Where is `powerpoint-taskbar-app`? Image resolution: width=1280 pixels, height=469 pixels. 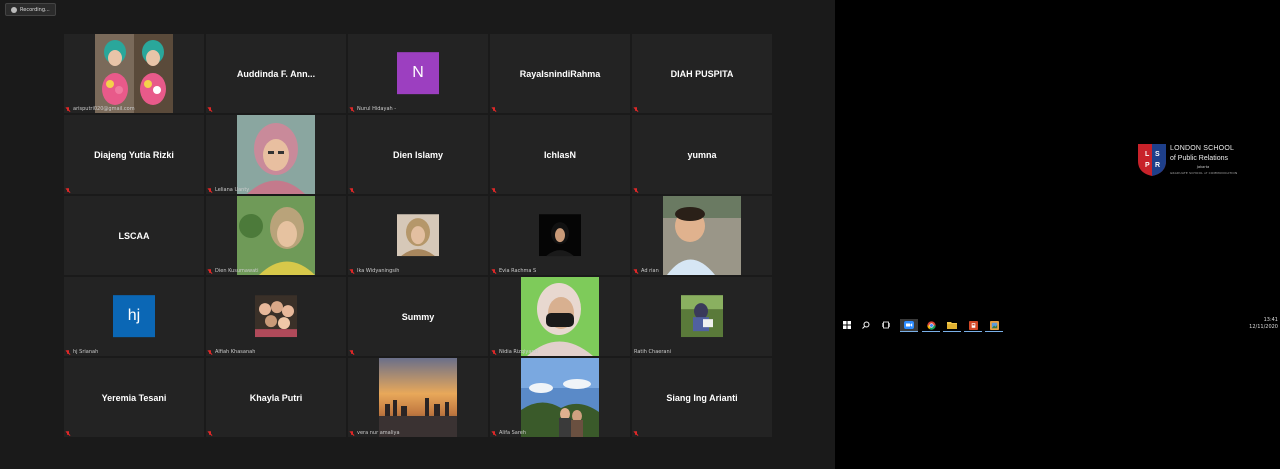 powerpoint-taskbar-app is located at coordinates (973, 325).